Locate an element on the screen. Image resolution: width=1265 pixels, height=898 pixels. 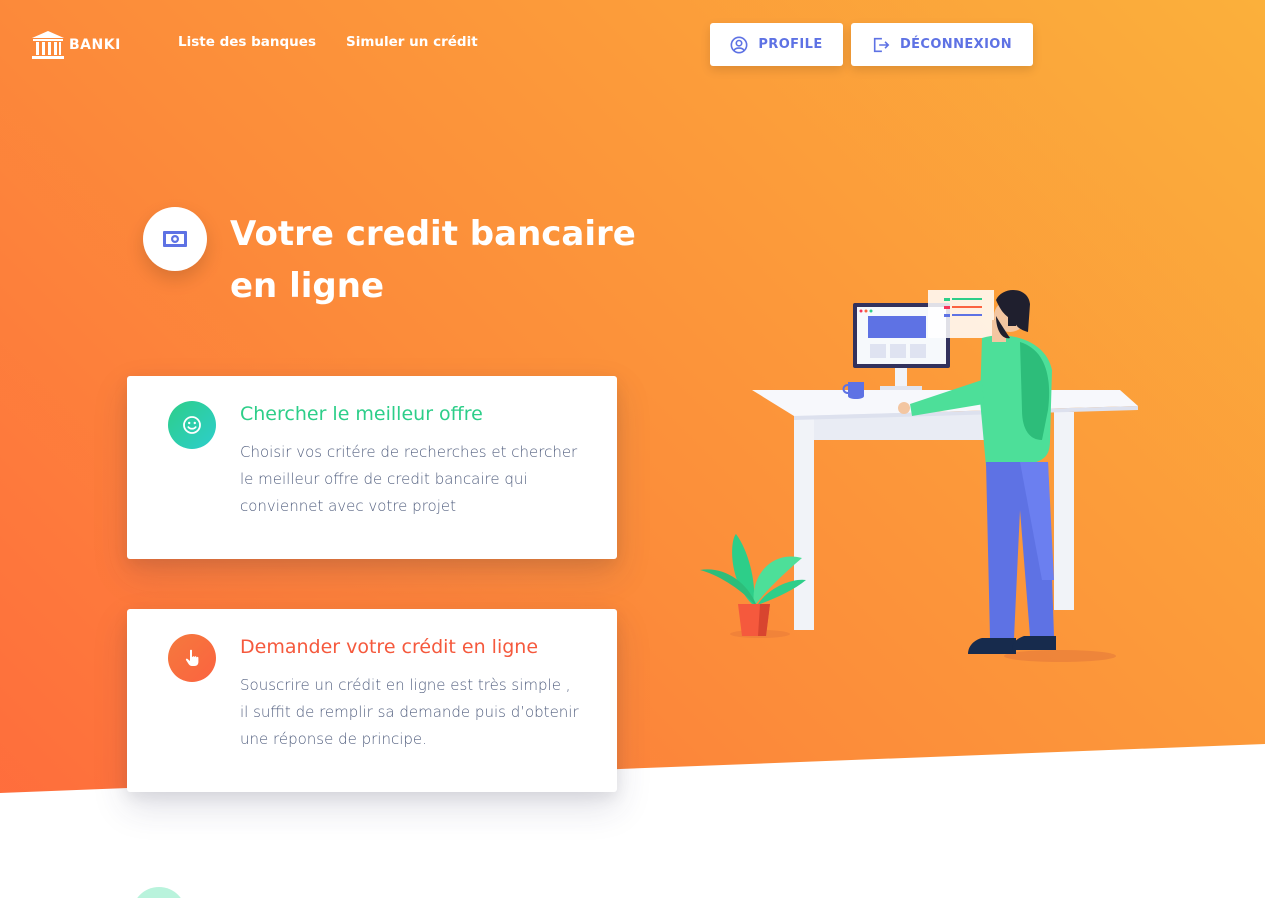
user-circle-icon is located at coordinates (739, 44).